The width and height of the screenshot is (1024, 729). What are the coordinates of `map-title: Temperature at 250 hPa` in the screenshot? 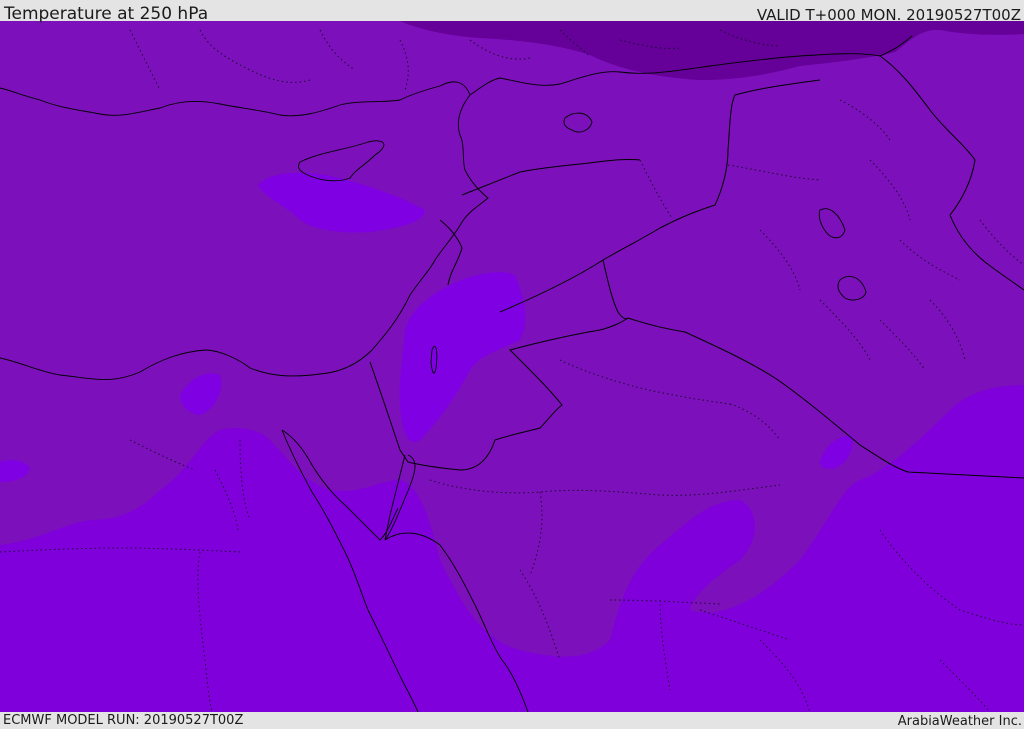 It's located at (106, 14).